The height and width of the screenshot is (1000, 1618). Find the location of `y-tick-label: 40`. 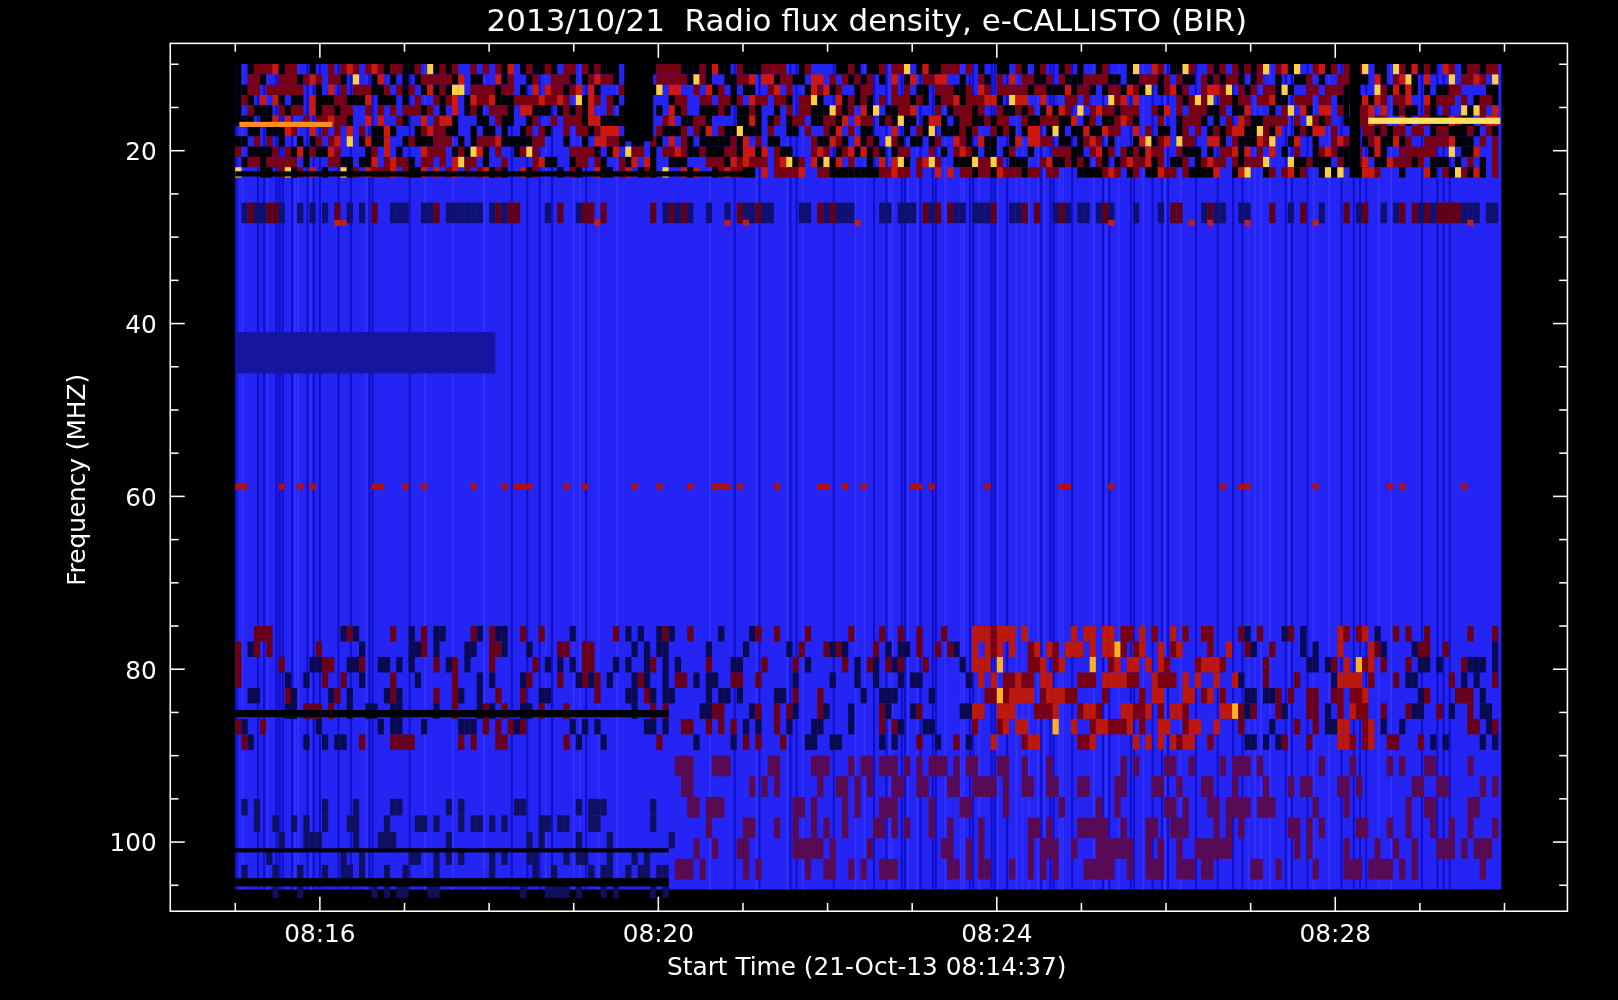

y-tick-label: 40 is located at coordinates (141, 324).